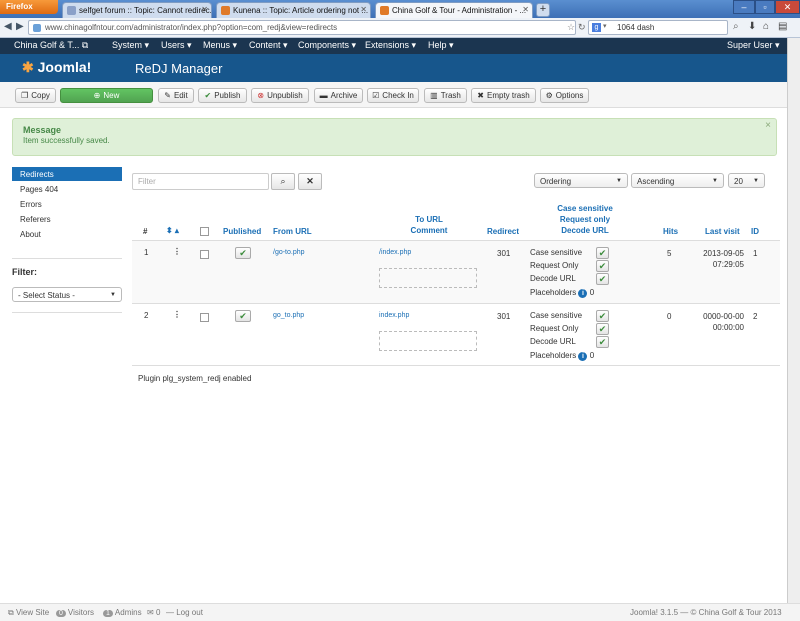  Describe the element at coordinates (585, 219) in the screenshot. I see `column-header-options: Case sensitive Request only Decode URL` at that location.